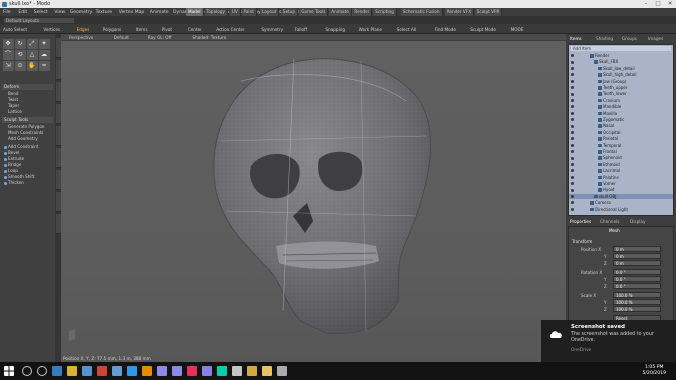 The height and width of the screenshot is (380, 676). I want to click on right-tab-shading: Shading, so click(604, 38).